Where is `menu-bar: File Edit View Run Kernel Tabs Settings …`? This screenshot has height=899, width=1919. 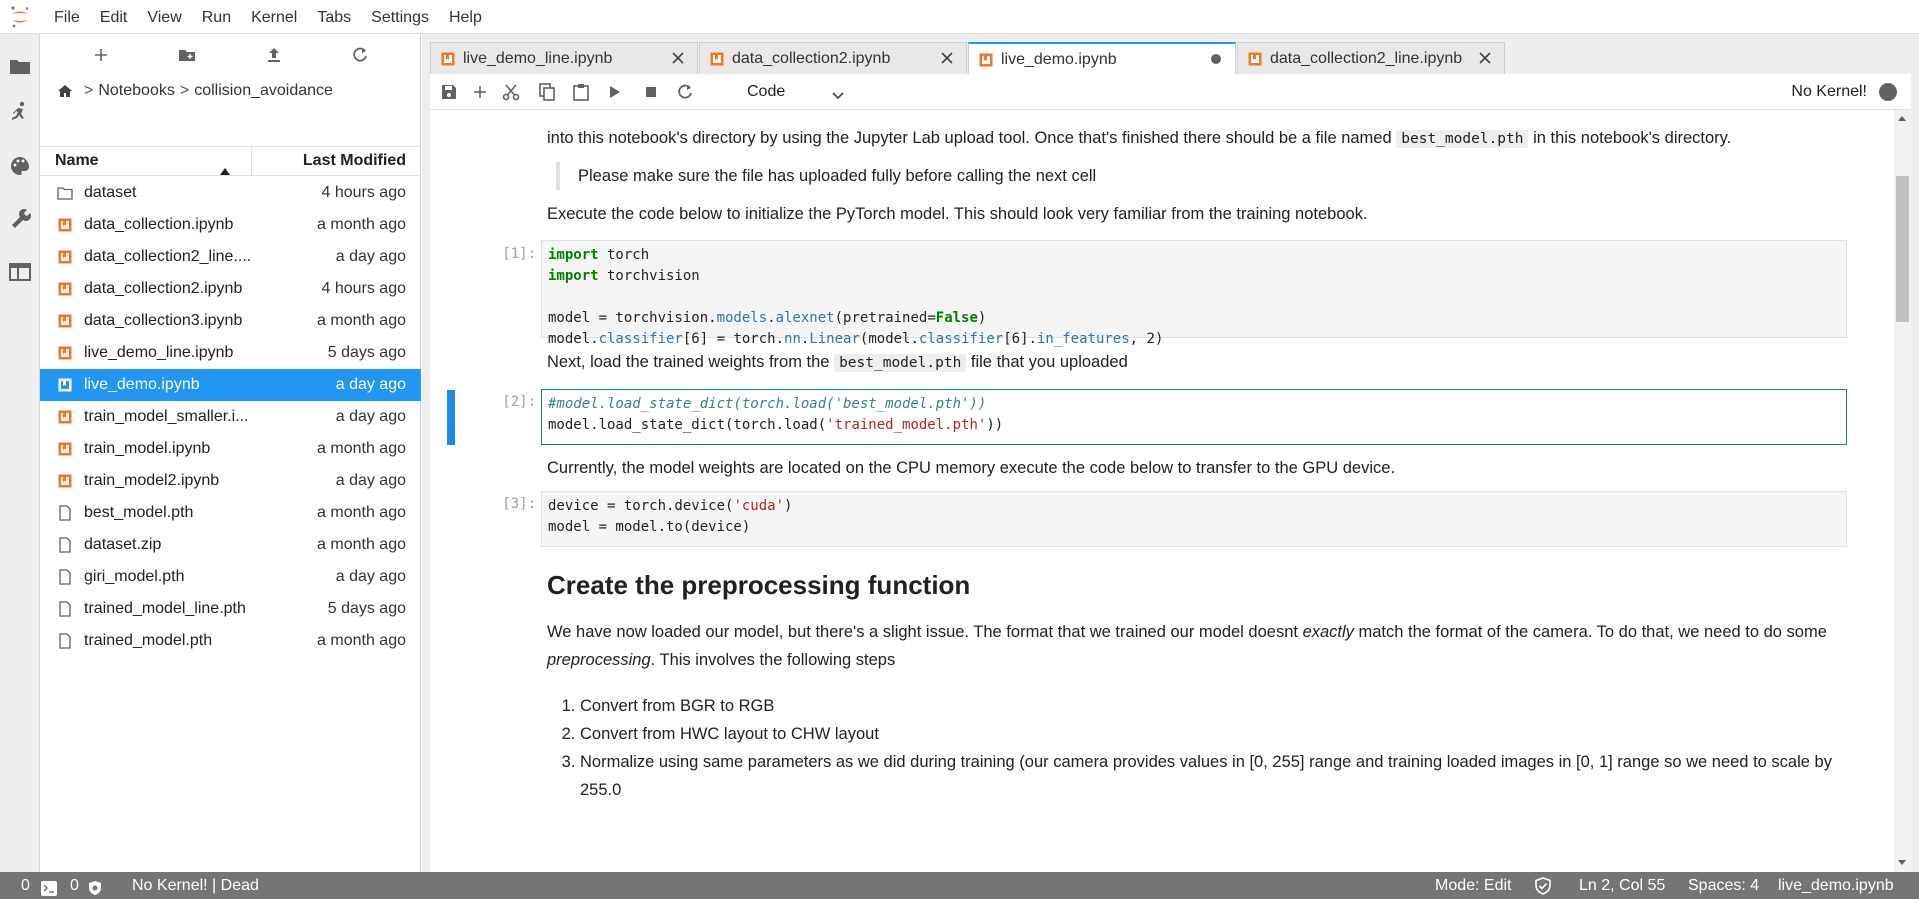 menu-bar: File Edit View Run Kernel Tabs Settings … is located at coordinates (959, 17).